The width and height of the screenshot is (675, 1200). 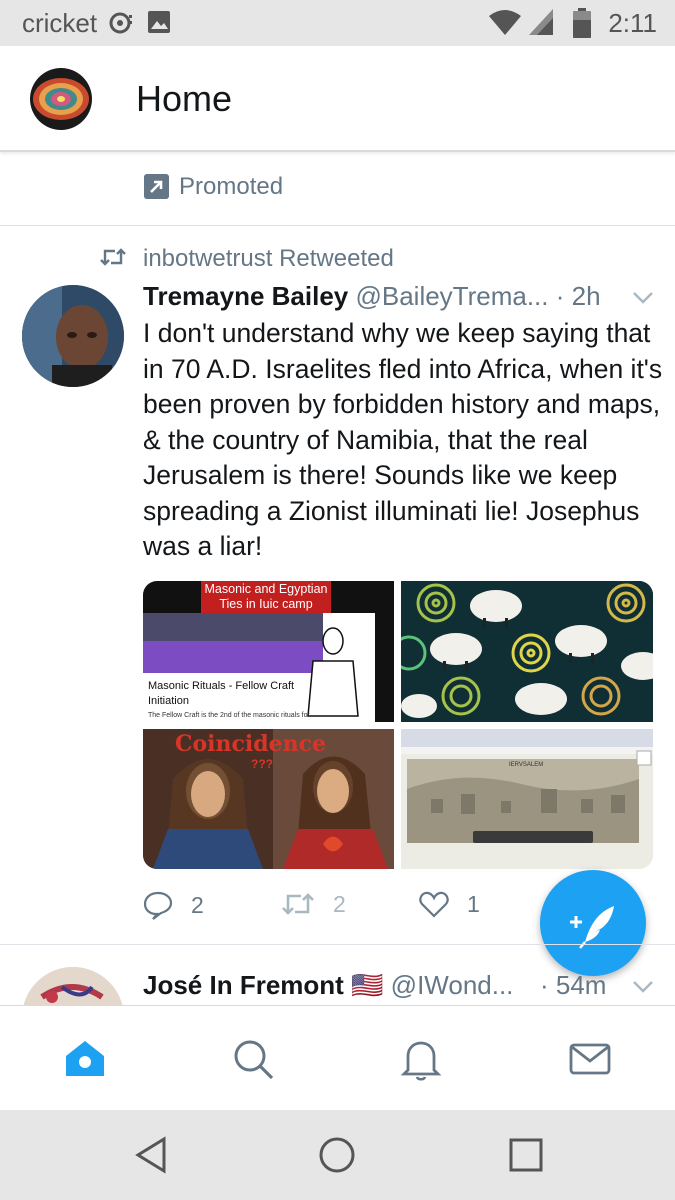 What do you see at coordinates (266, 589) in the screenshot?
I see `image1-title-line1: Masonic and Egyptian` at bounding box center [266, 589].